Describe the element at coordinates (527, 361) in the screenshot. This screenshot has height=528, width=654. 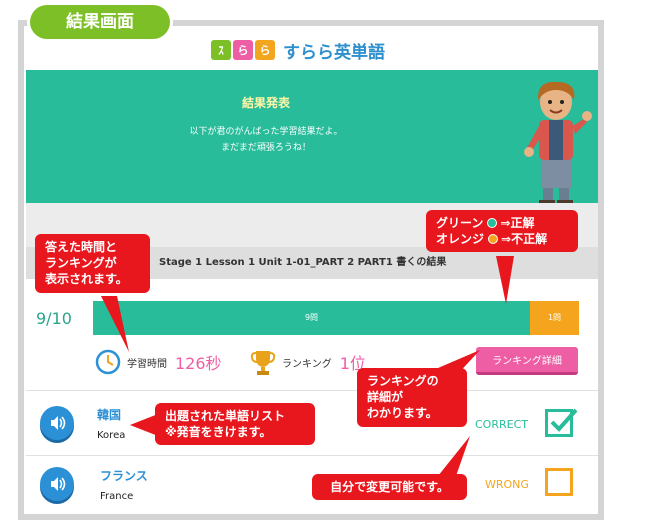
I see `ranking-detail-button: ランキング詳細` at that location.